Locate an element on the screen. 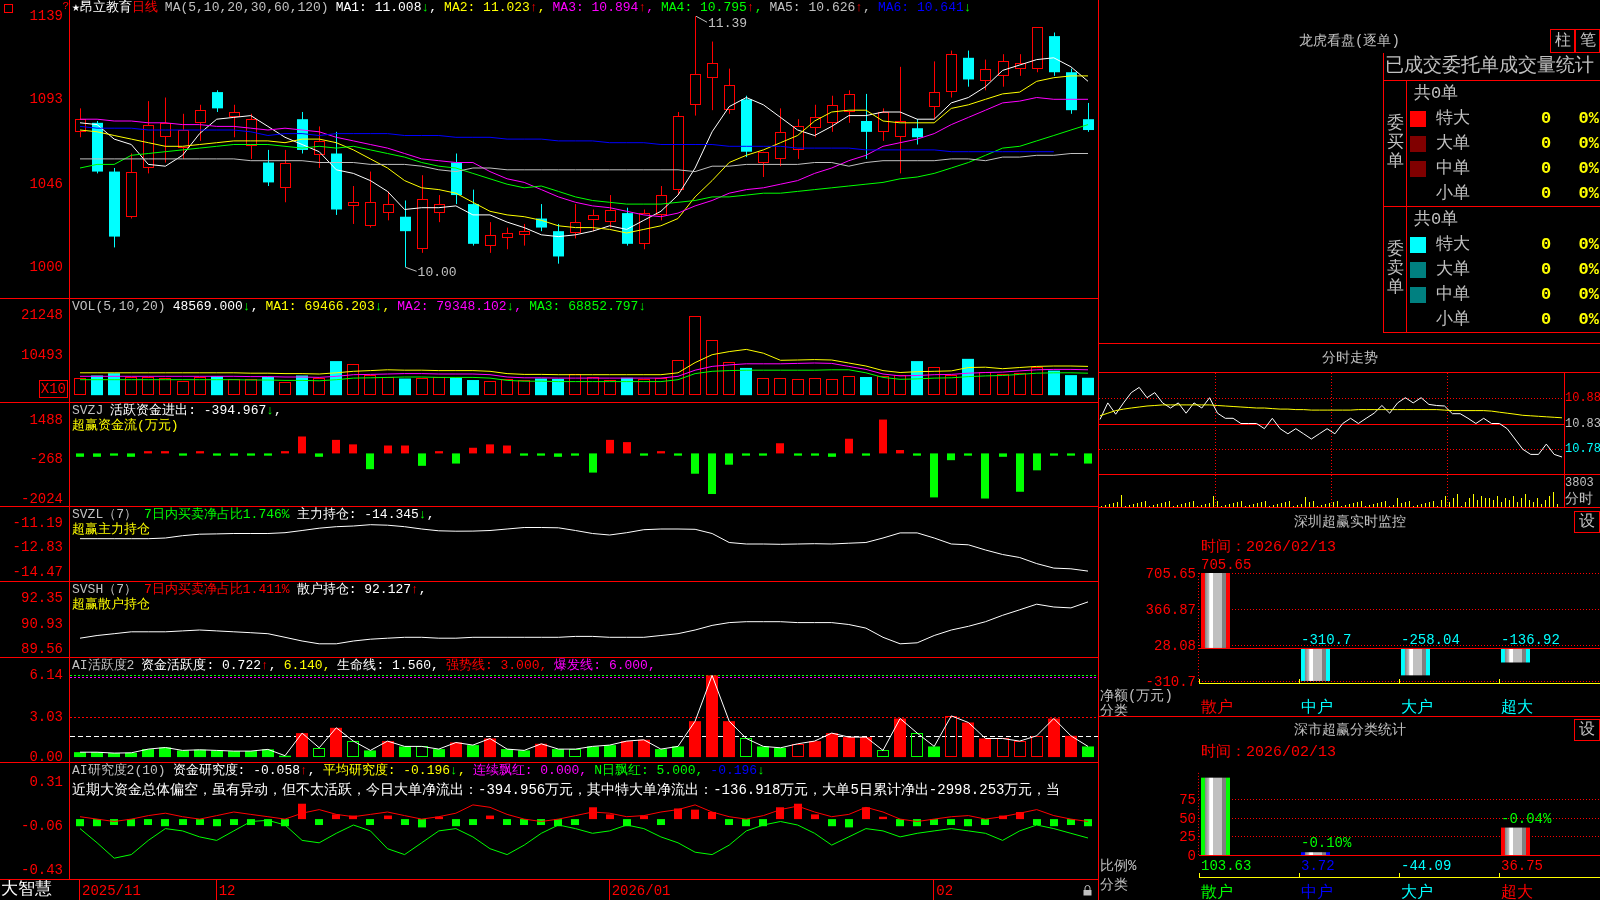  legend-entry: 资金研究度: -0.058↑, is located at coordinates (244, 770).